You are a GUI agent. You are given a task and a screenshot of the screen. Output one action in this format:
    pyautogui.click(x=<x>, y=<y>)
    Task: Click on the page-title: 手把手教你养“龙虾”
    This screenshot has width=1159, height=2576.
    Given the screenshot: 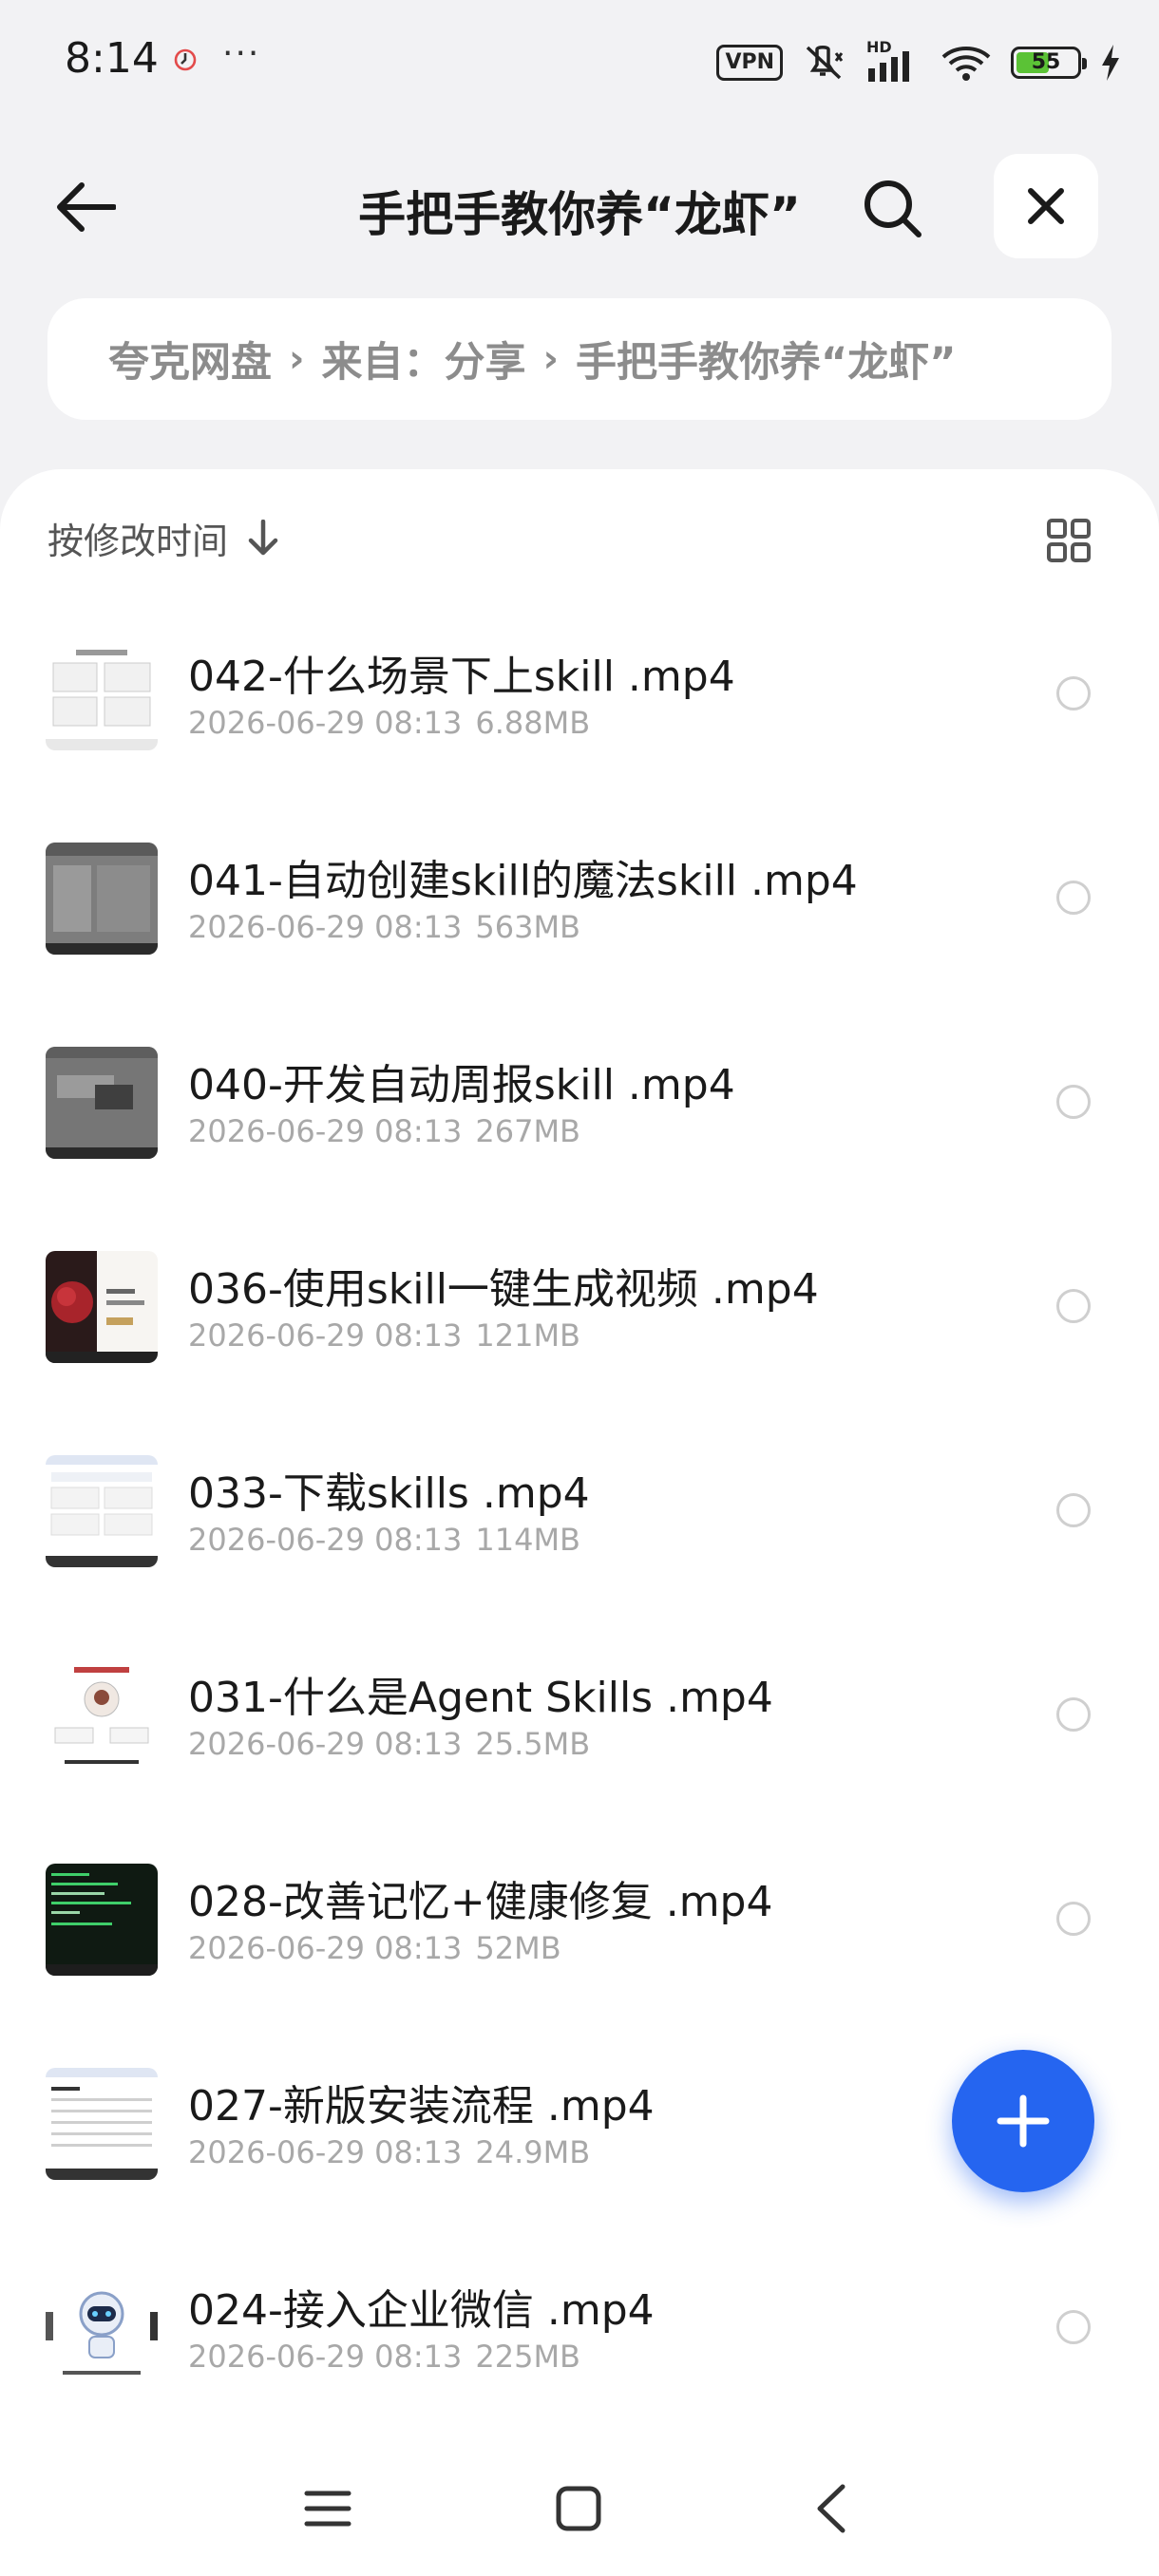 What is the action you would take?
    pyautogui.click(x=579, y=214)
    